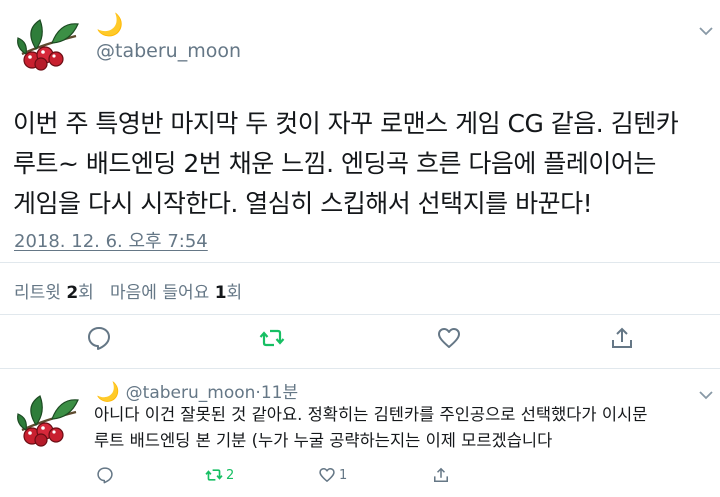 The height and width of the screenshot is (497, 720). I want to click on tweet-text-line: 이번 주 특영반 마지막 두 컷이 자꾸 로맨스 게임 CG 같음. 김텐카, so click(346, 123).